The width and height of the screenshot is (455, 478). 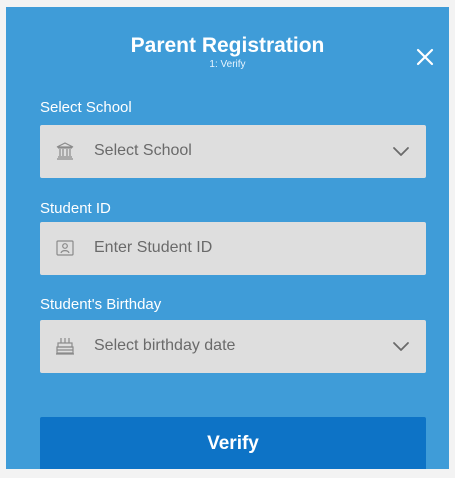 I want to click on school-select: Select School, so click(x=233, y=151).